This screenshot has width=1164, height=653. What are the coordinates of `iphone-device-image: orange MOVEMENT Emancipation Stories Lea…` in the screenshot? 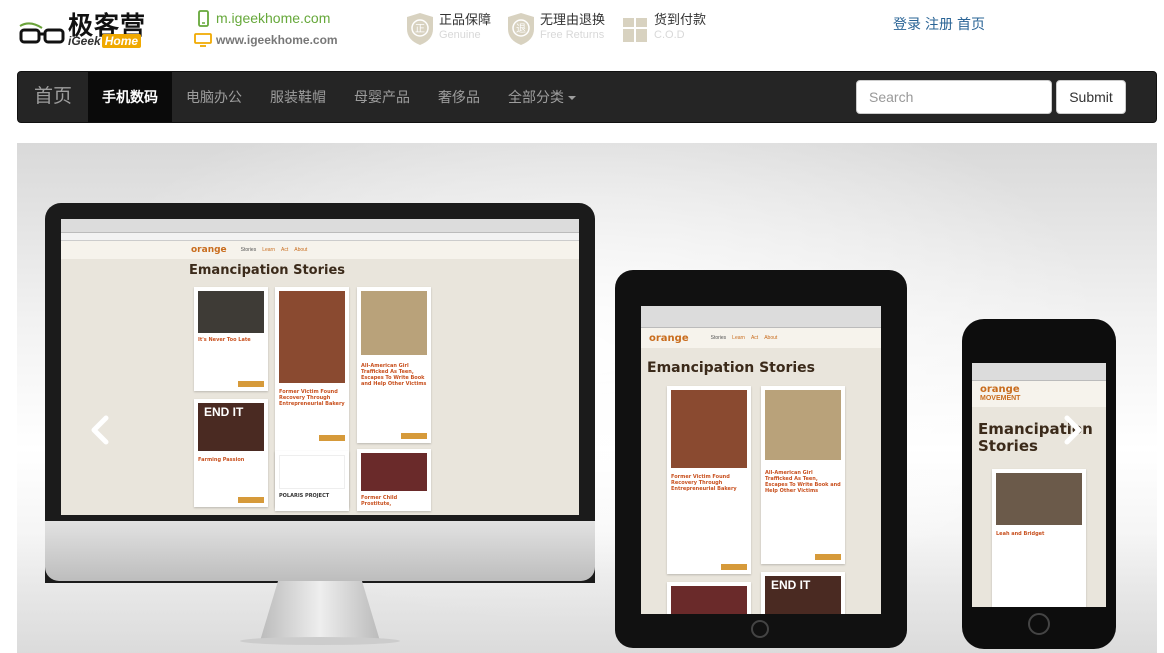 It's located at (1039, 484).